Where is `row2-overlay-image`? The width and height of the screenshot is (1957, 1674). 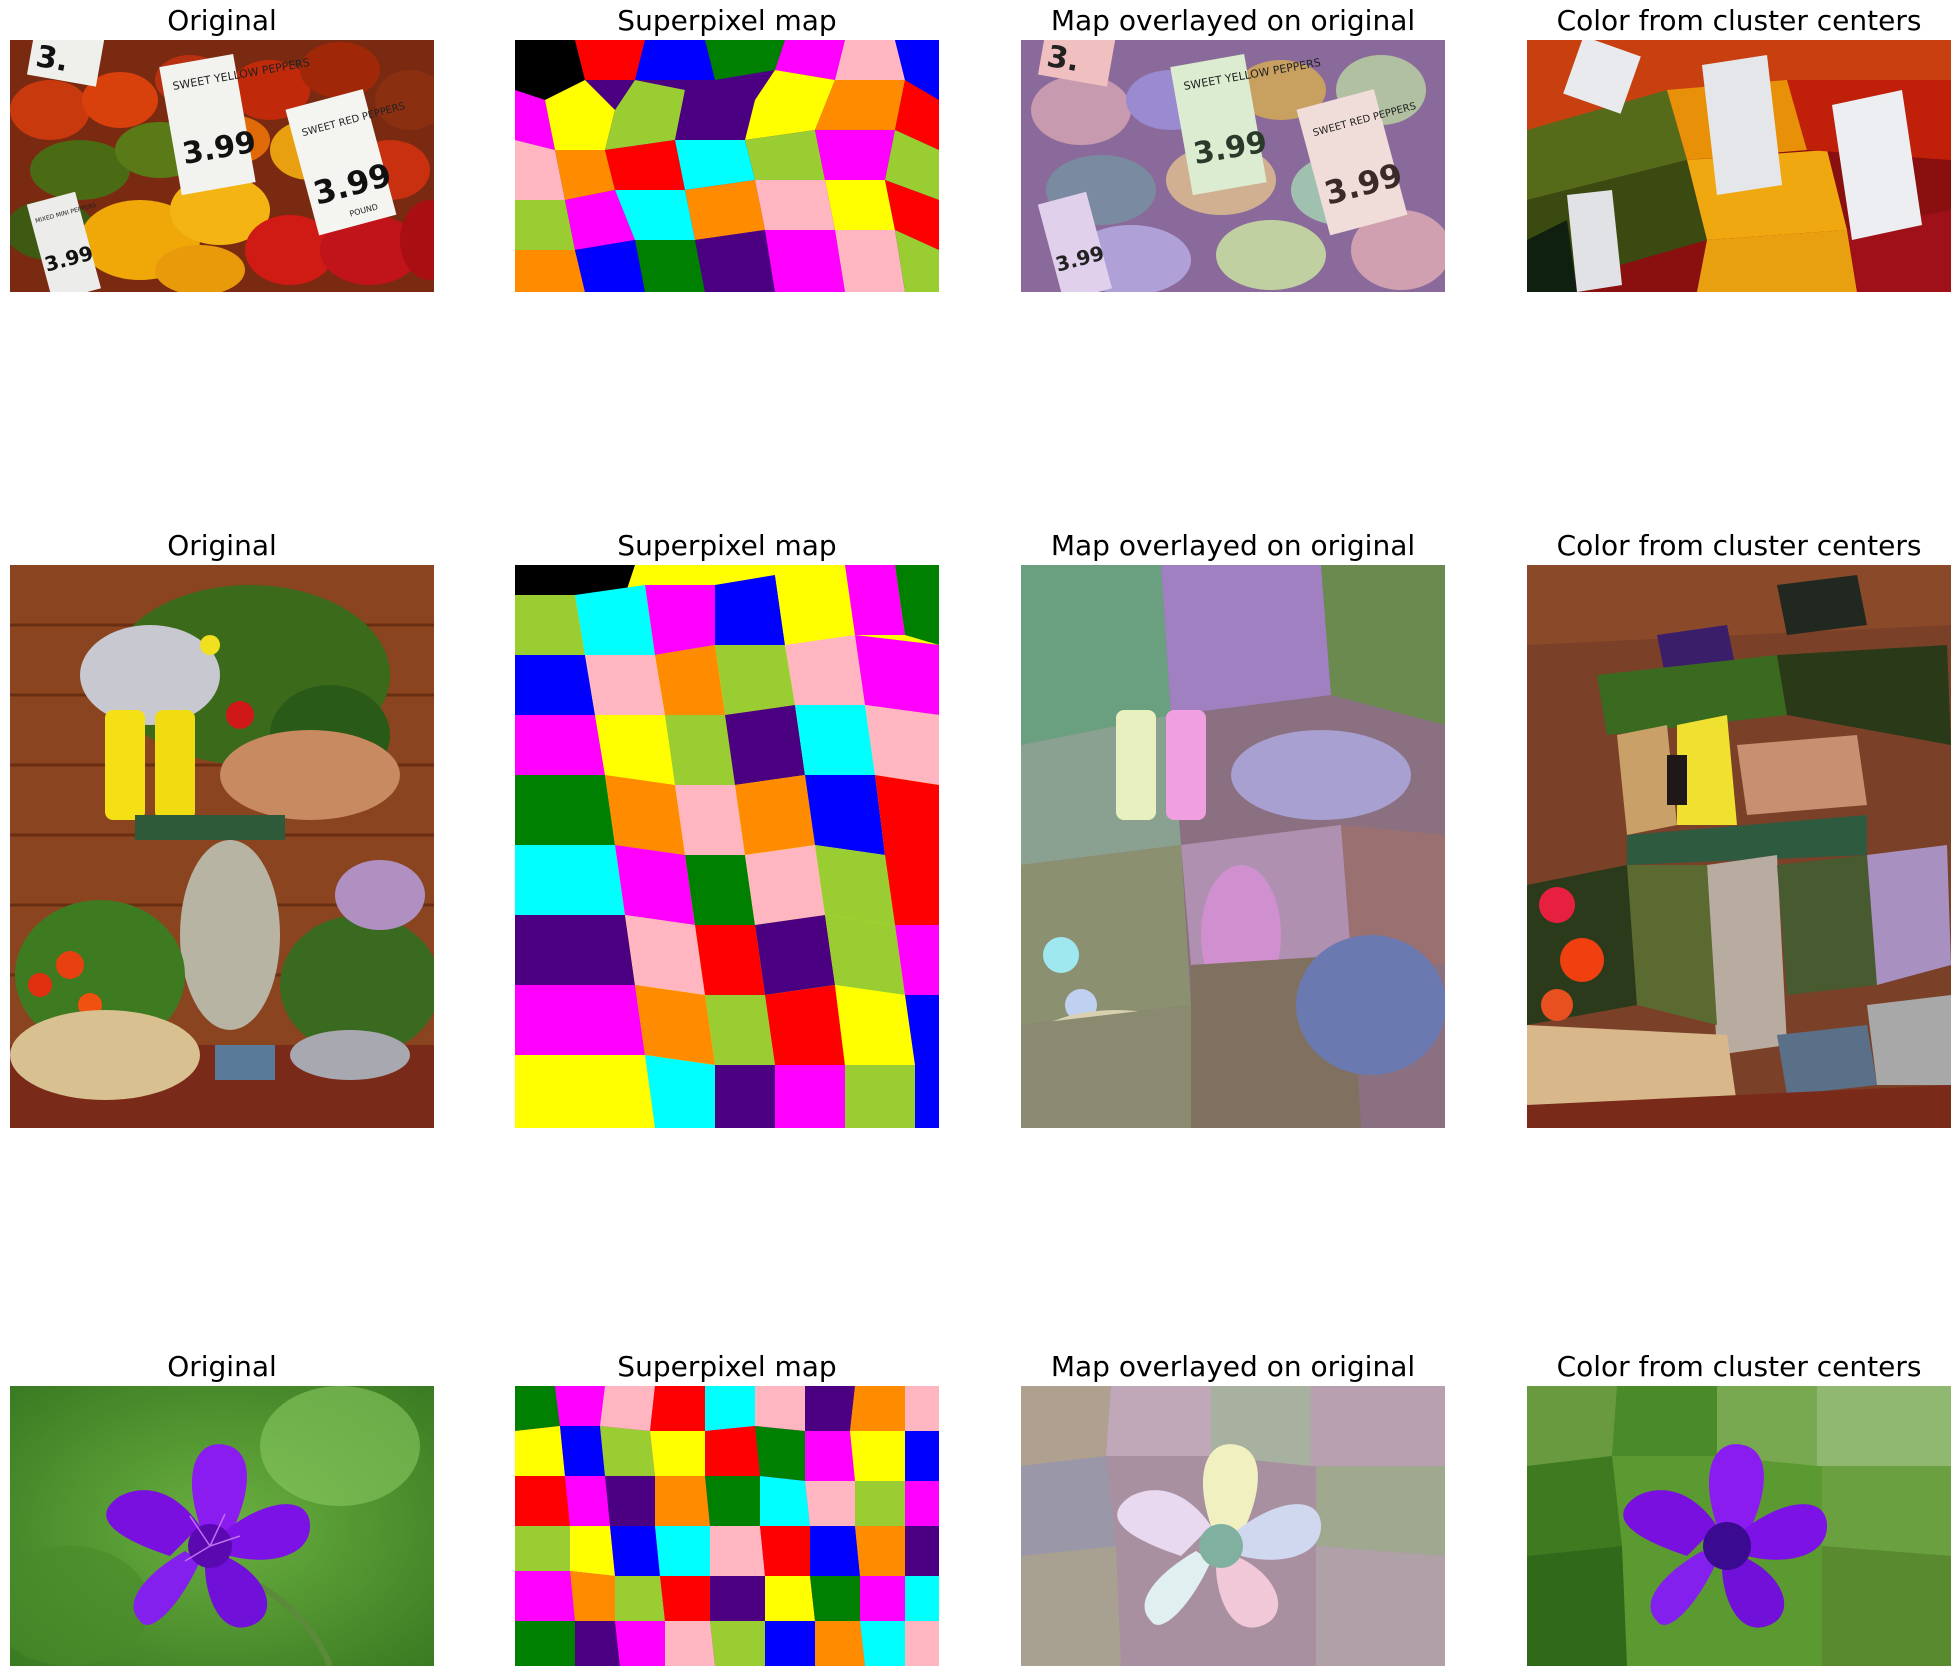
row2-overlay-image is located at coordinates (1233, 846).